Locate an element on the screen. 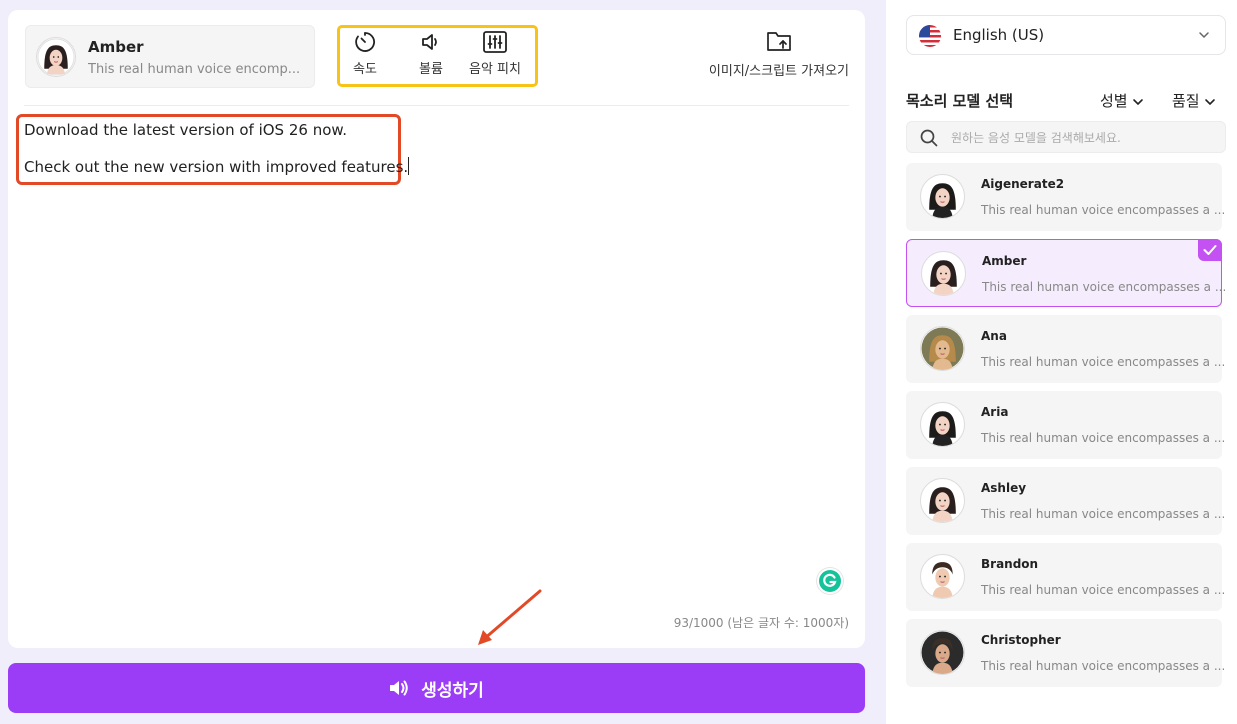 The width and height of the screenshot is (1237, 724). voice-search-box is located at coordinates (1066, 137).